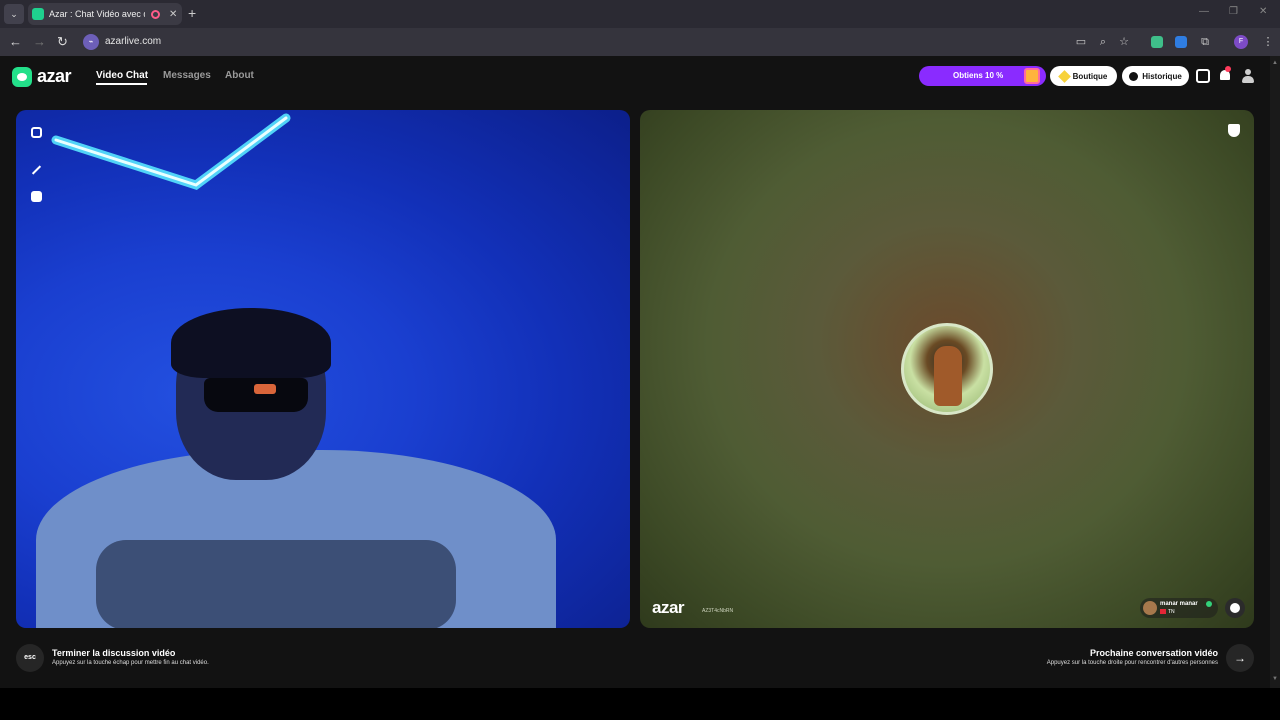 This screenshot has width=1280, height=720. What do you see at coordinates (276, 584) in the screenshot?
I see `hoodie-print` at bounding box center [276, 584].